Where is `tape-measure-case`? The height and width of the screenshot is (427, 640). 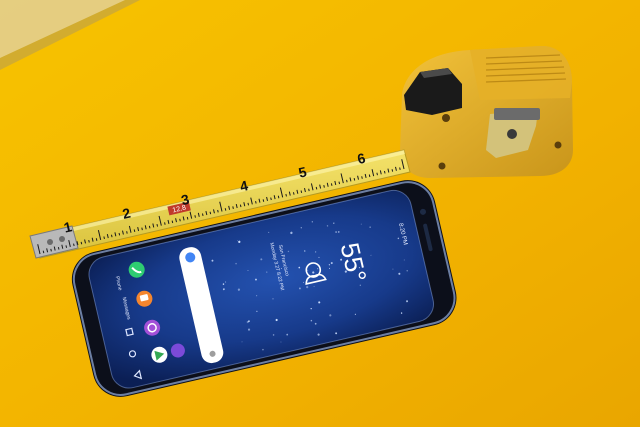
tape-measure-case is located at coordinates (486, 111).